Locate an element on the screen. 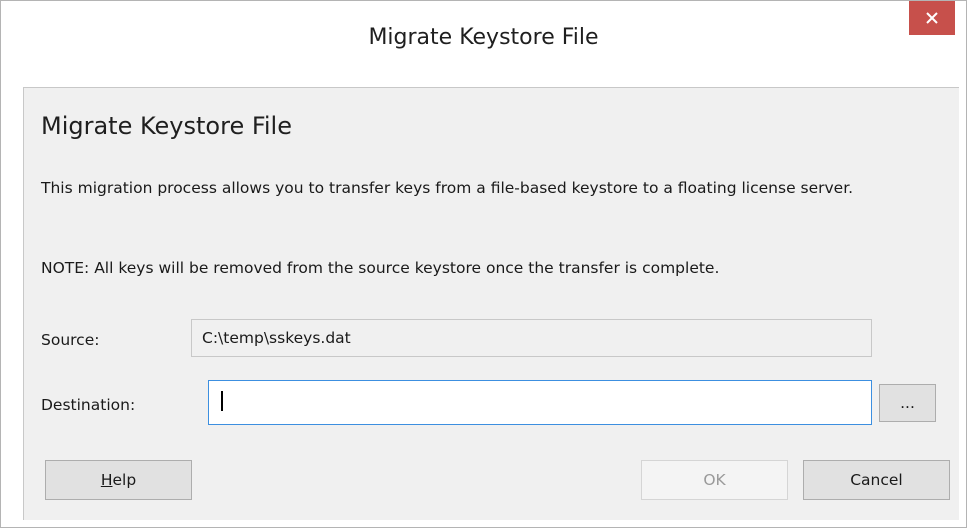 Image resolution: width=967 pixels, height=528 pixels. help-button: Help is located at coordinates (118, 480).